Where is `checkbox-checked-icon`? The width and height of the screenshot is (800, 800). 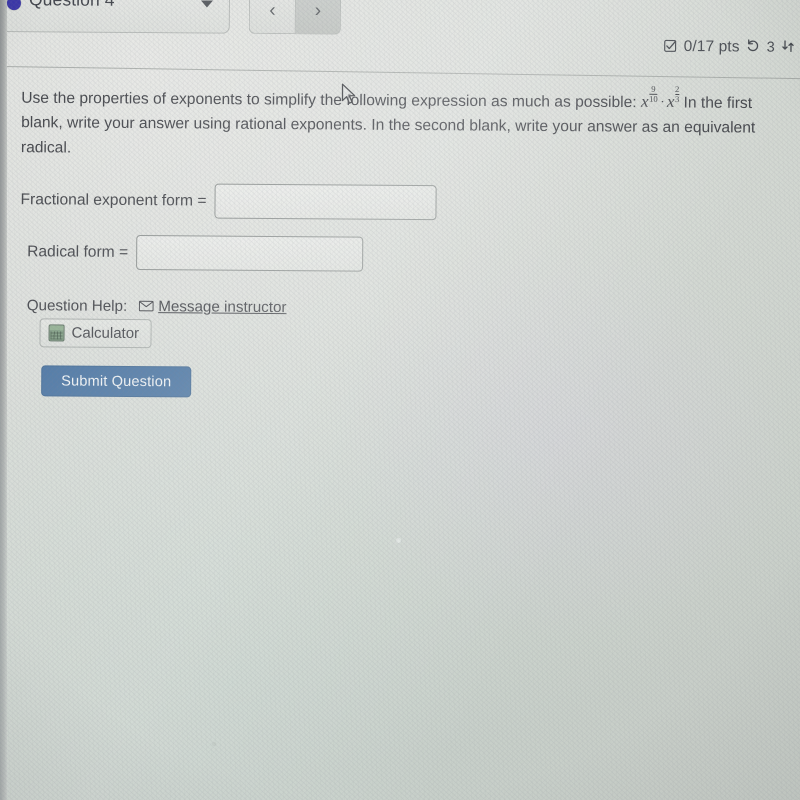 checkbox-checked-icon is located at coordinates (671, 47).